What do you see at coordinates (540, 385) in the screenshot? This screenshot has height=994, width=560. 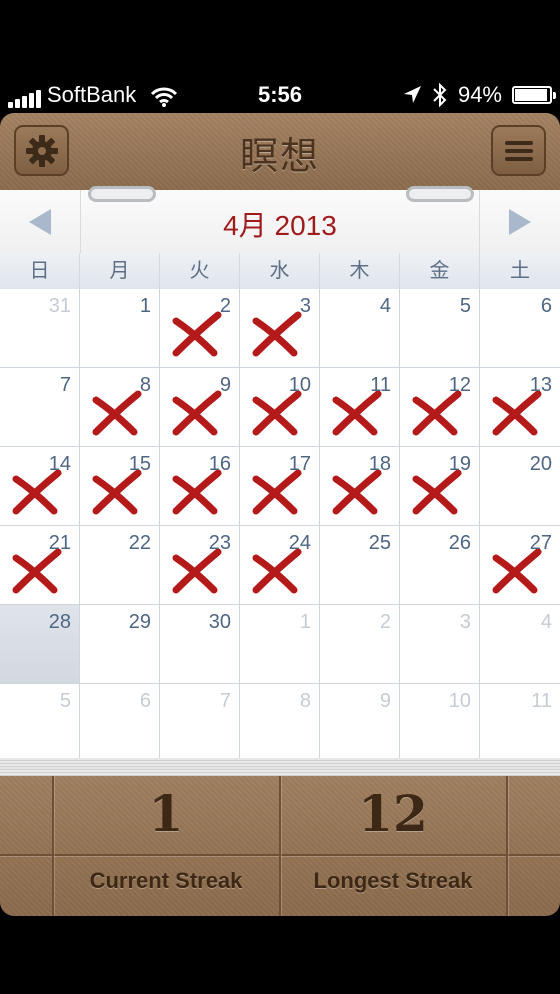 I see `day-number: 13` at bounding box center [540, 385].